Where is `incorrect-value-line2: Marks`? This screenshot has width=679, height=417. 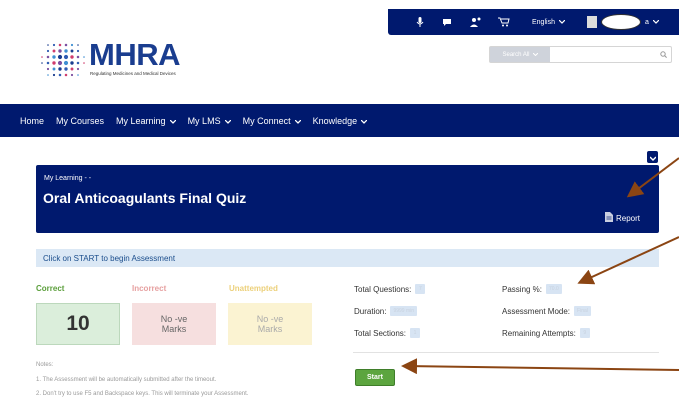
incorrect-value-line2: Marks is located at coordinates (174, 329).